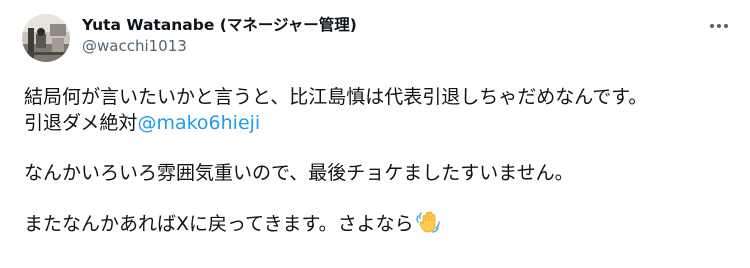  I want to click on avatar, so click(46, 38).